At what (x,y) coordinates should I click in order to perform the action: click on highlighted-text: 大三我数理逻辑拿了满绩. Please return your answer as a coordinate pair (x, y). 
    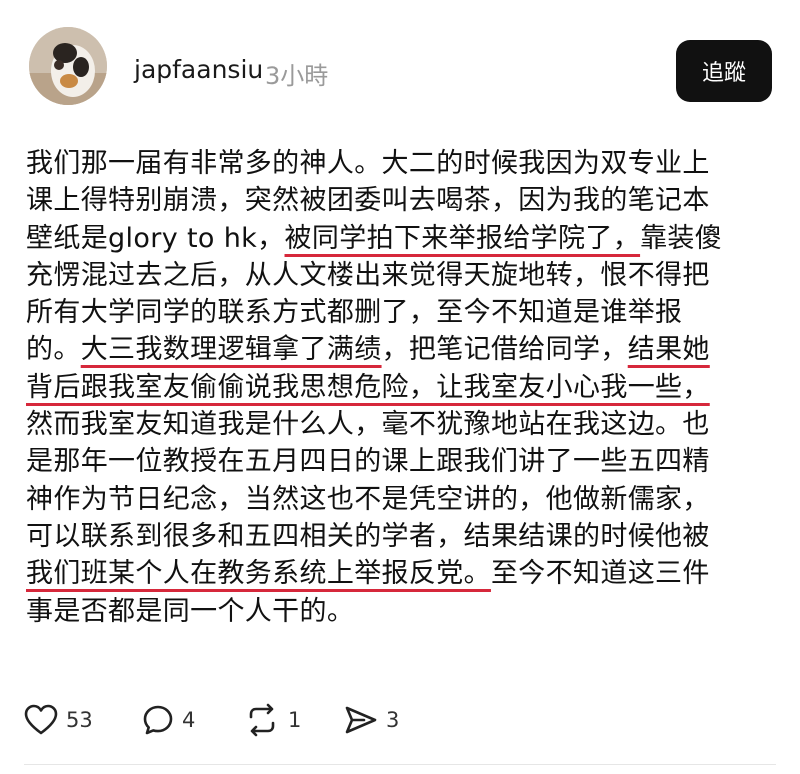
    Looking at the image, I should click on (231, 350).